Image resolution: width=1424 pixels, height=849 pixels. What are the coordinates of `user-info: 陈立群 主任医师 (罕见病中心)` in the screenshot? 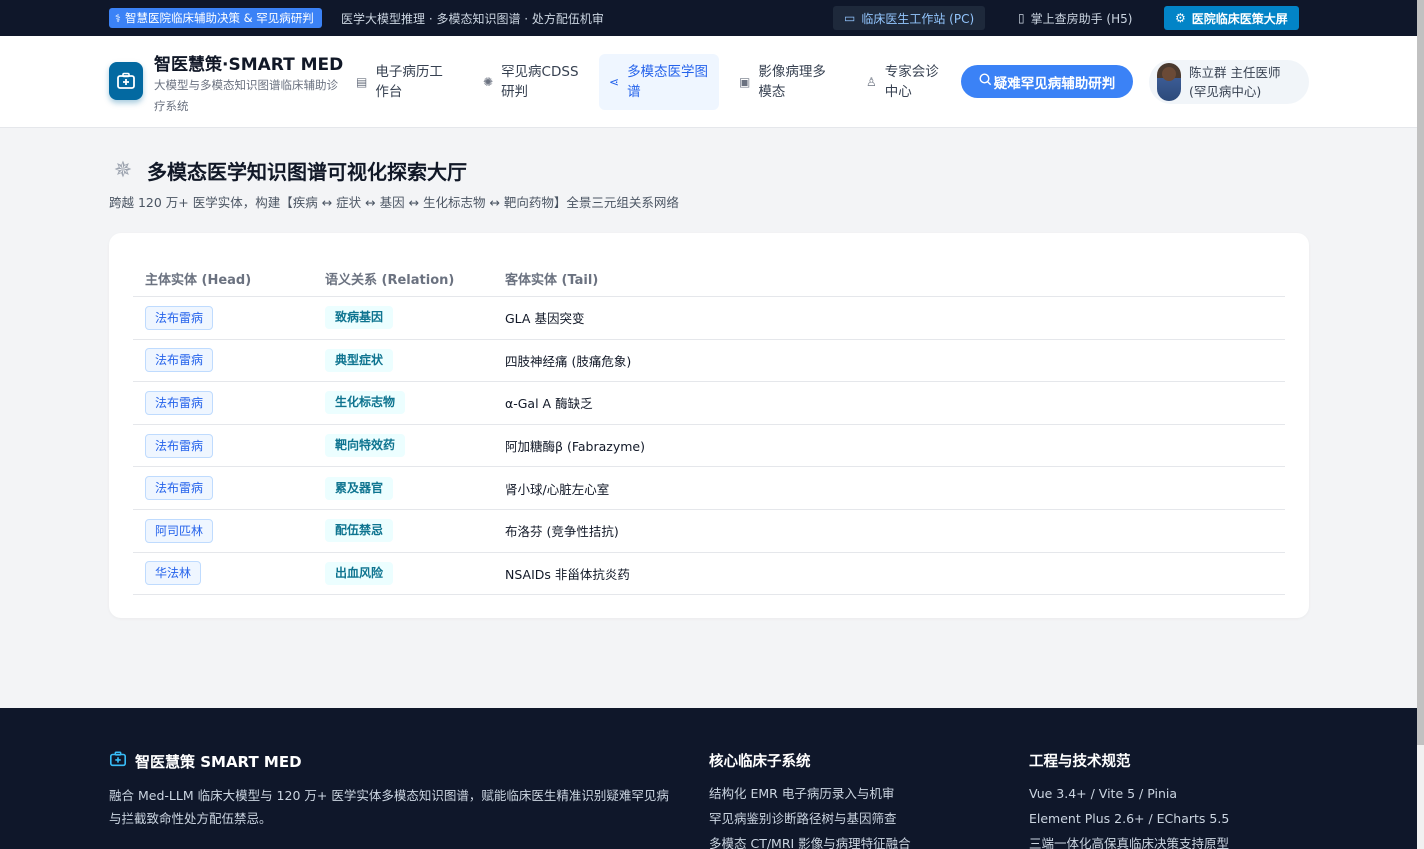 It's located at (1234, 82).